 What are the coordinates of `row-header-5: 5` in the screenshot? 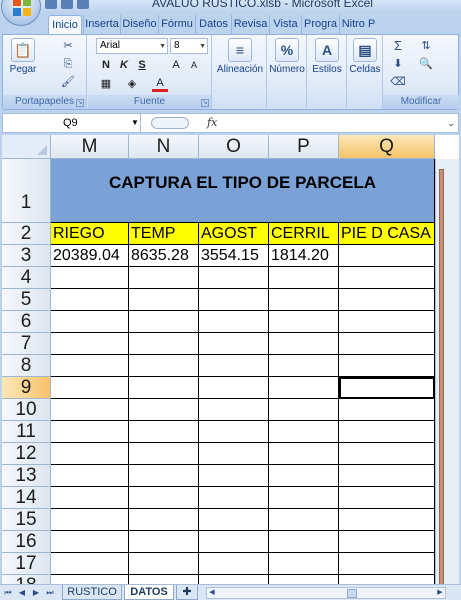 It's located at (26, 300).